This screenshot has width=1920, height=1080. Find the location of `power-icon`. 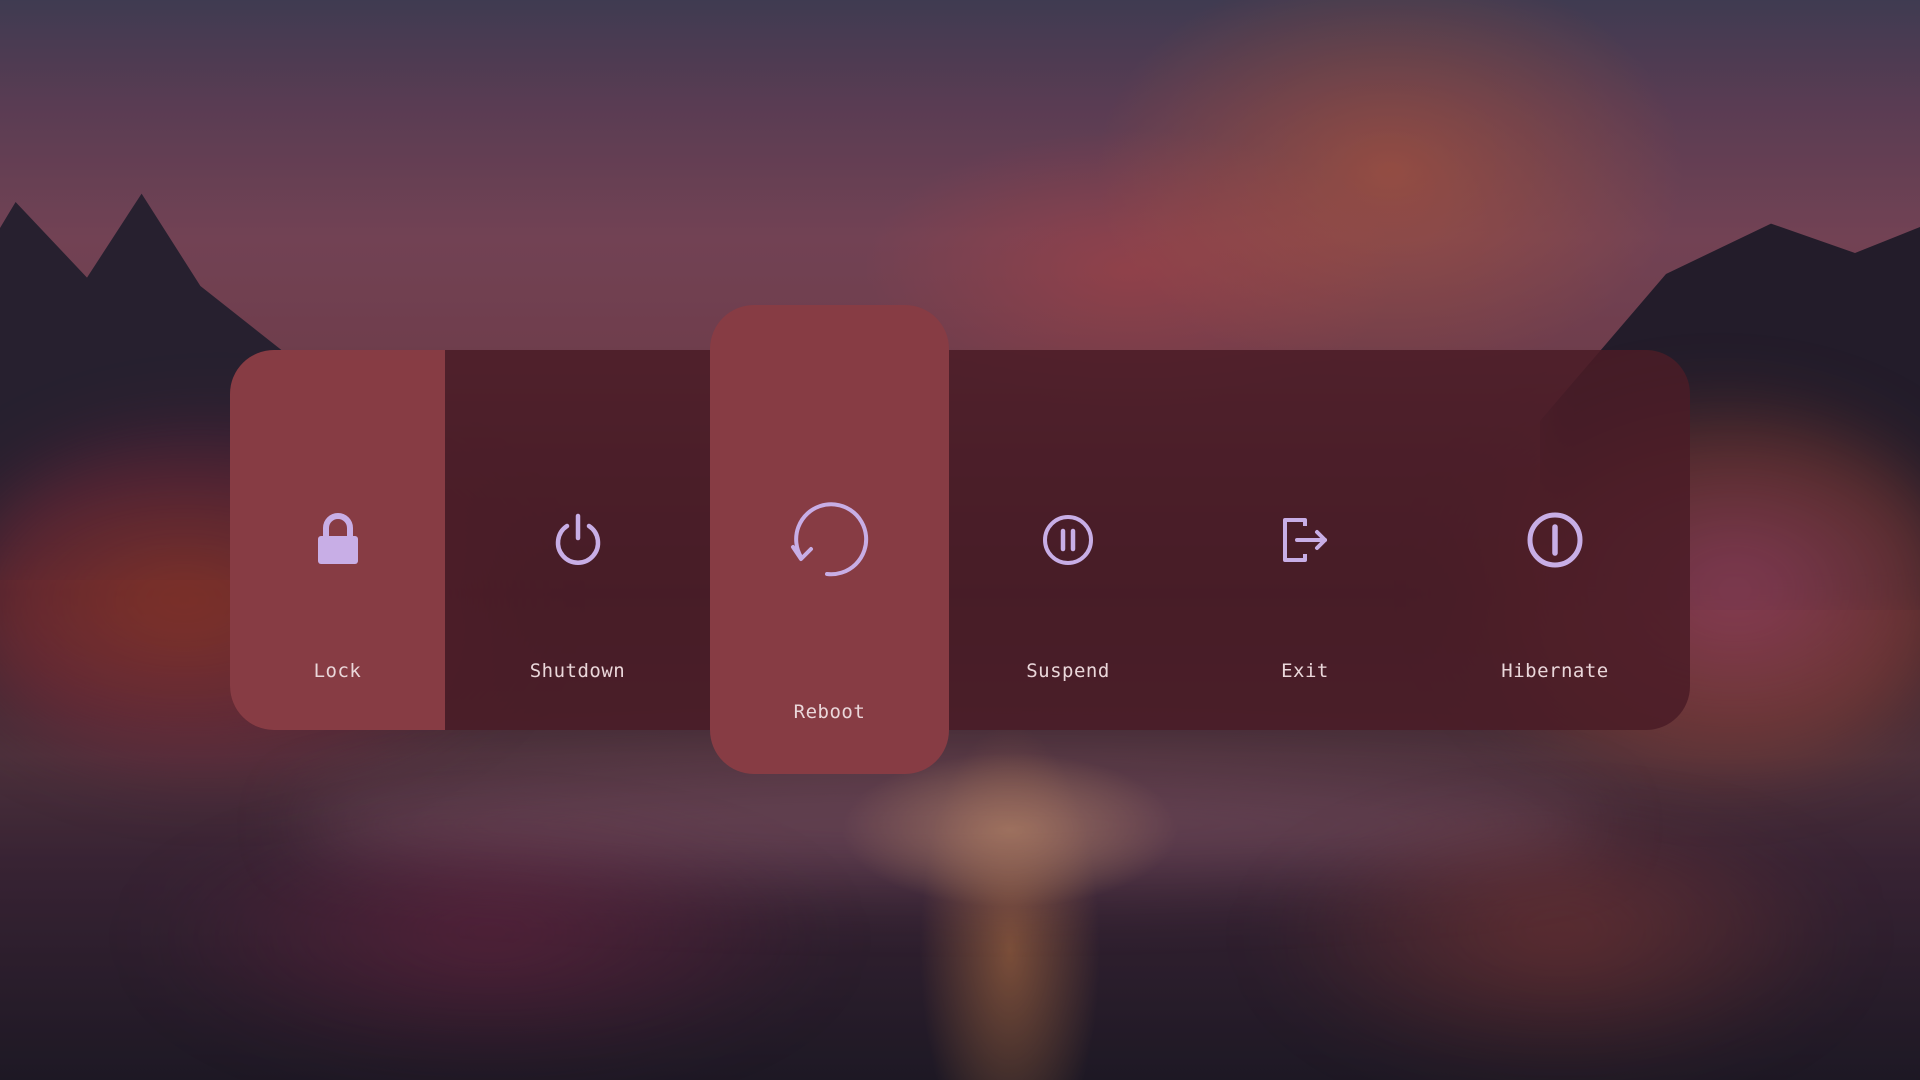

power-icon is located at coordinates (578, 540).